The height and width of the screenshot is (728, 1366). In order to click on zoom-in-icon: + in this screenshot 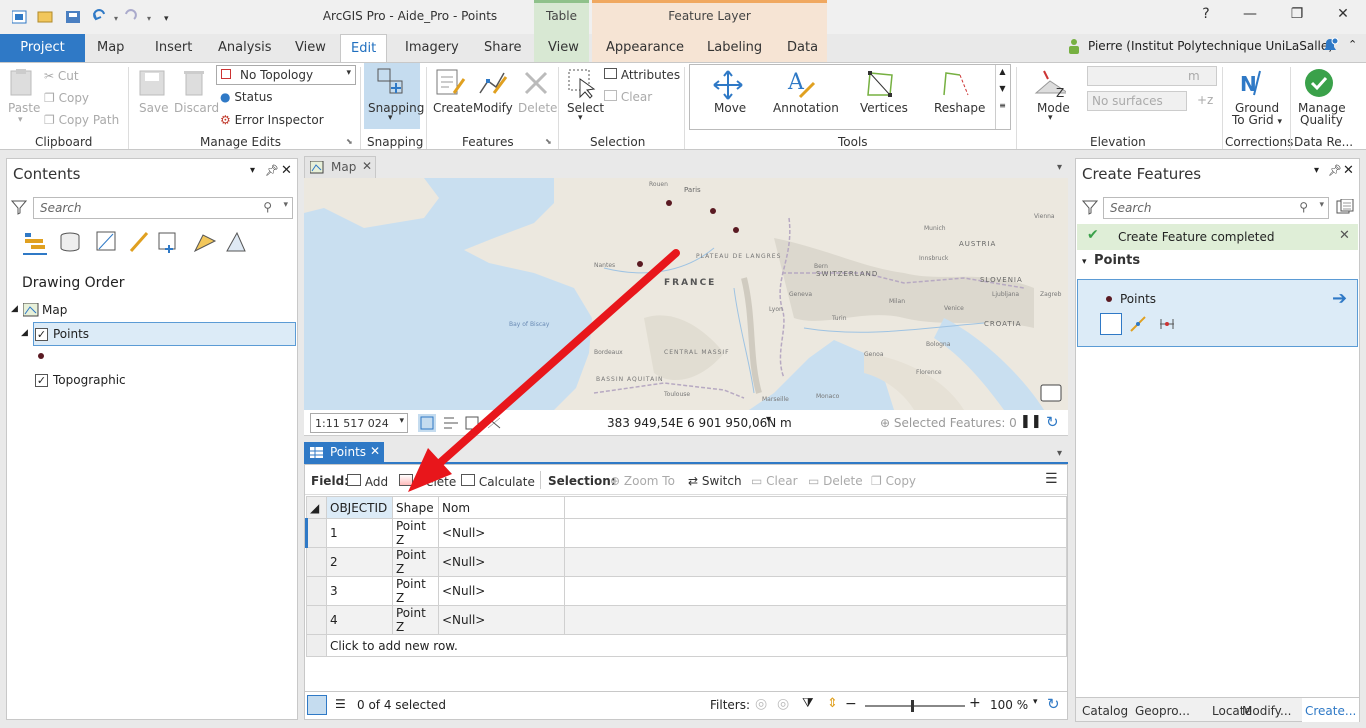, I will do `click(975, 703)`.